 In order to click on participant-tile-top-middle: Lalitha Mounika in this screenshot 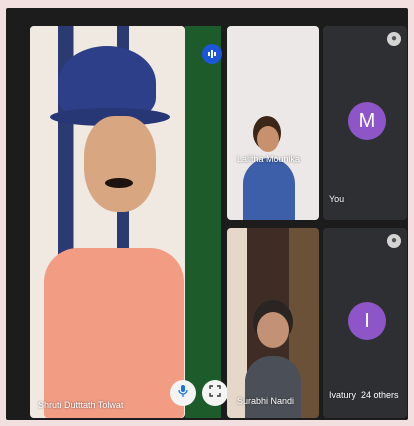, I will do `click(273, 123)`.